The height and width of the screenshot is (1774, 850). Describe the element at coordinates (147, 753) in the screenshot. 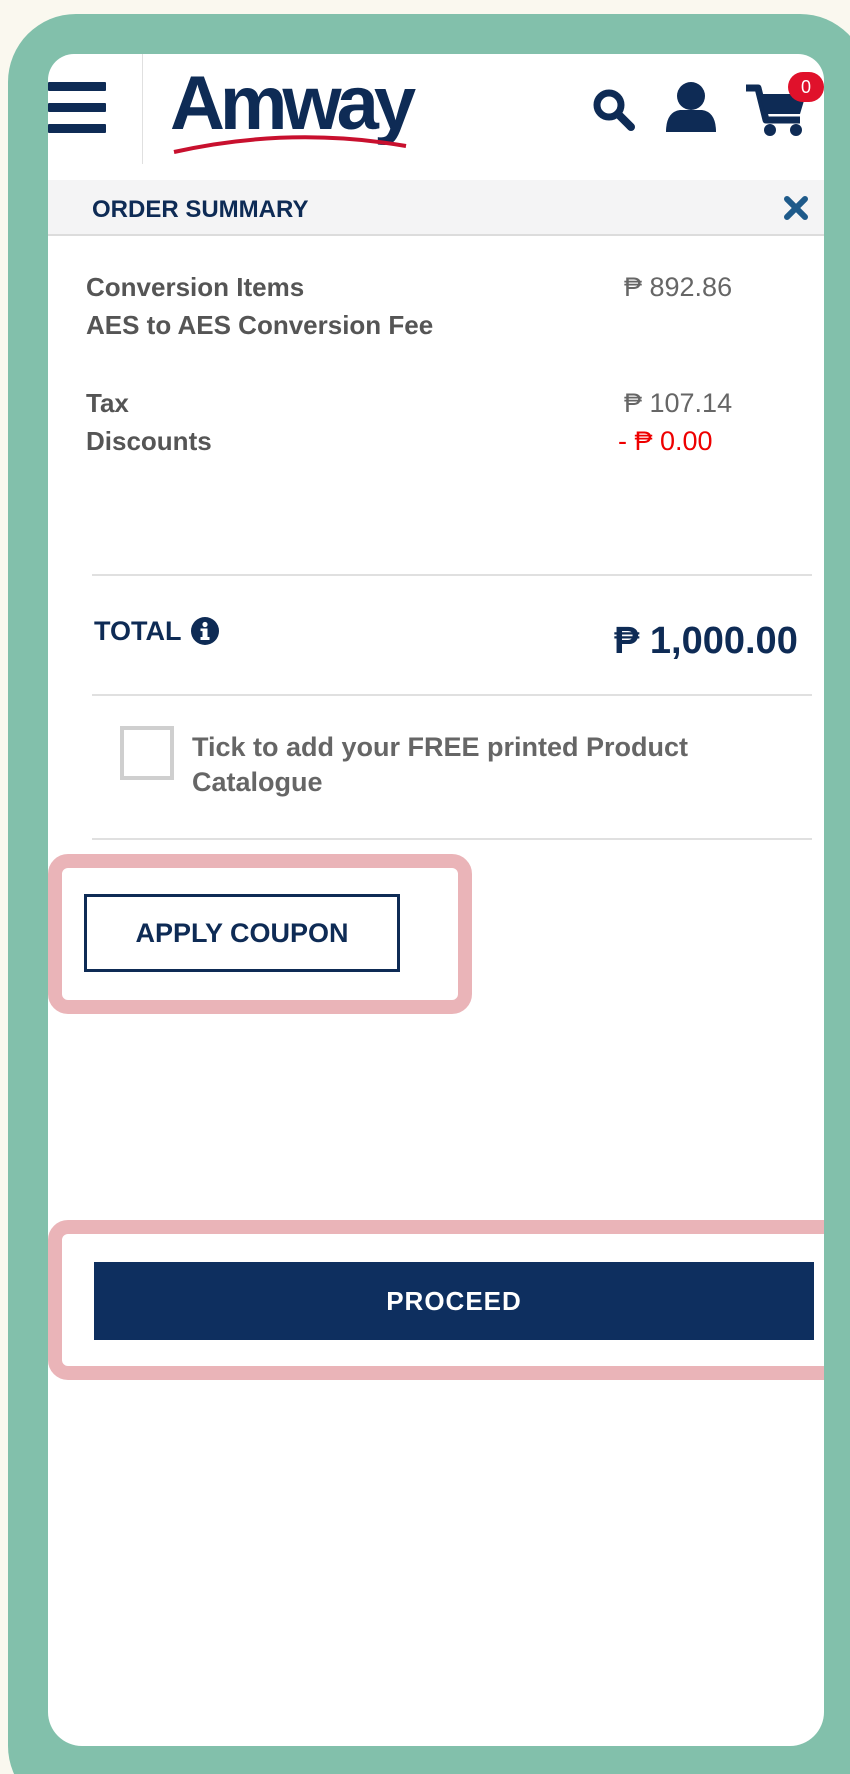

I see `catalogue-checkbox` at that location.